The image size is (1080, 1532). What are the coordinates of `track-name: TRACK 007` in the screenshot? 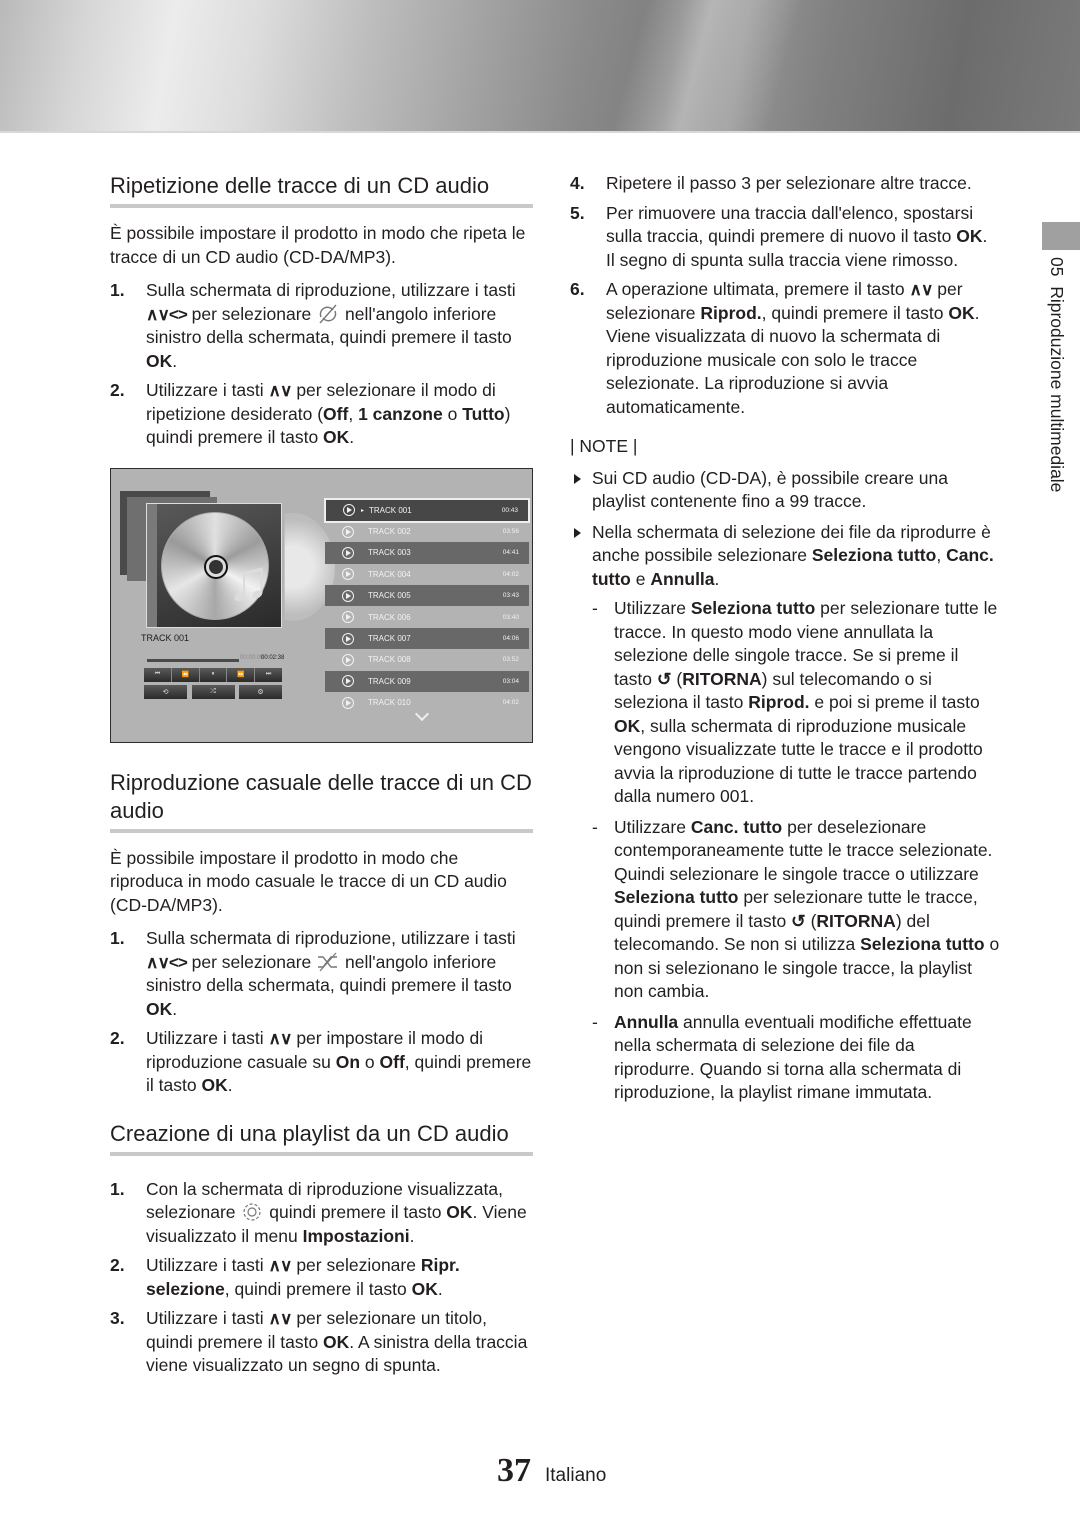 It's located at (389, 639).